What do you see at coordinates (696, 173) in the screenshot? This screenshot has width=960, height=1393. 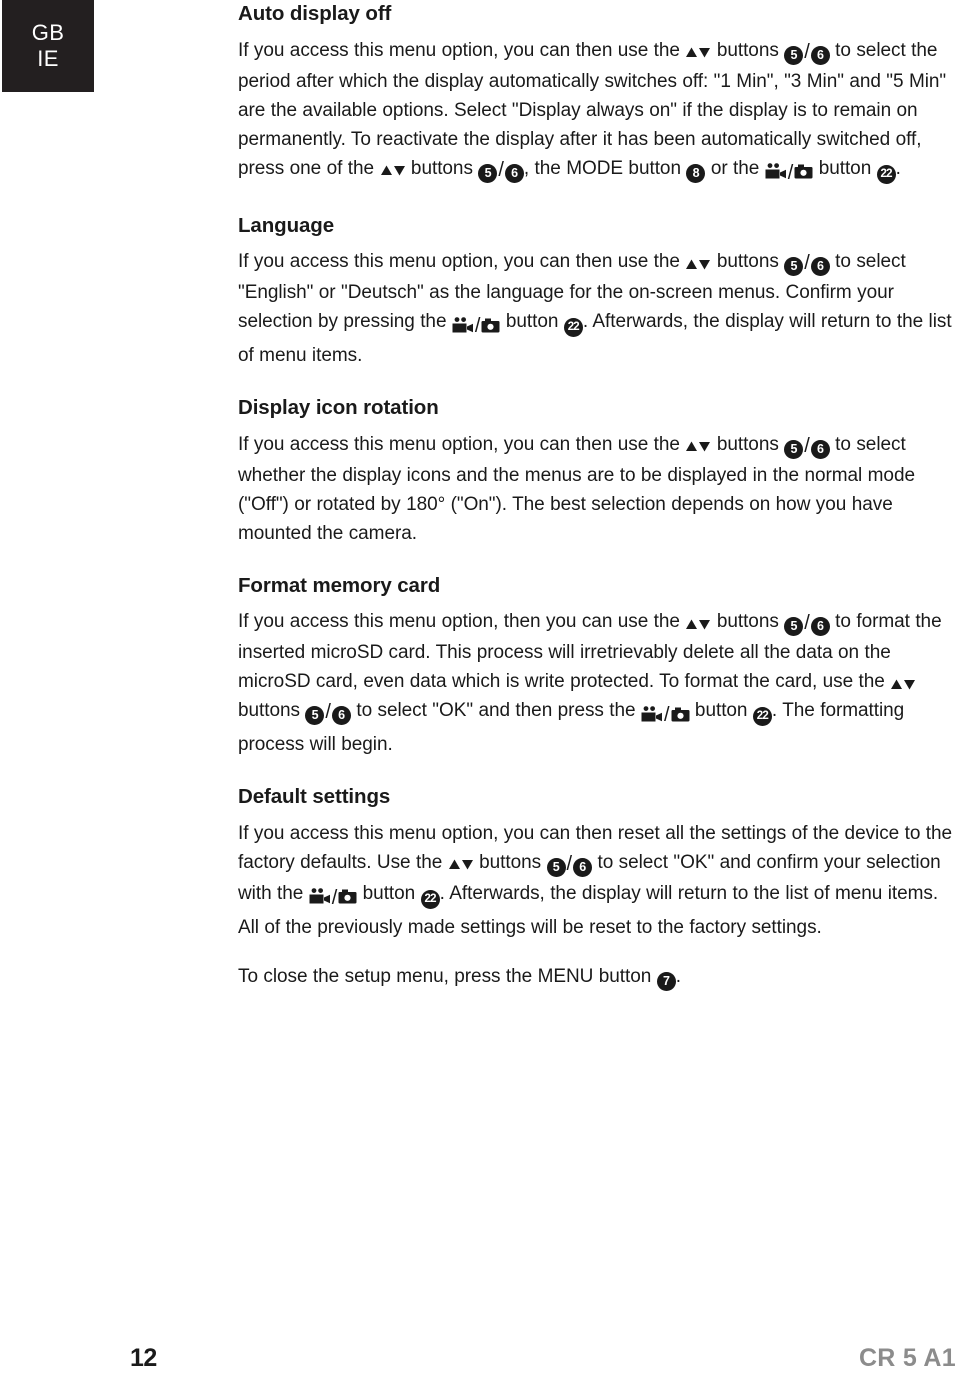 I see `button-reference-badge-8: 8` at bounding box center [696, 173].